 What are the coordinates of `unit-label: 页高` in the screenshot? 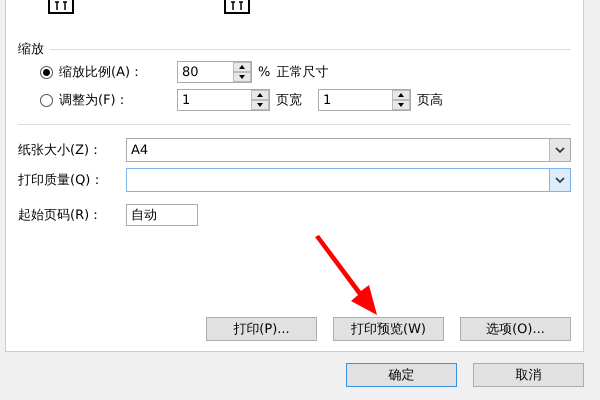 It's located at (430, 100).